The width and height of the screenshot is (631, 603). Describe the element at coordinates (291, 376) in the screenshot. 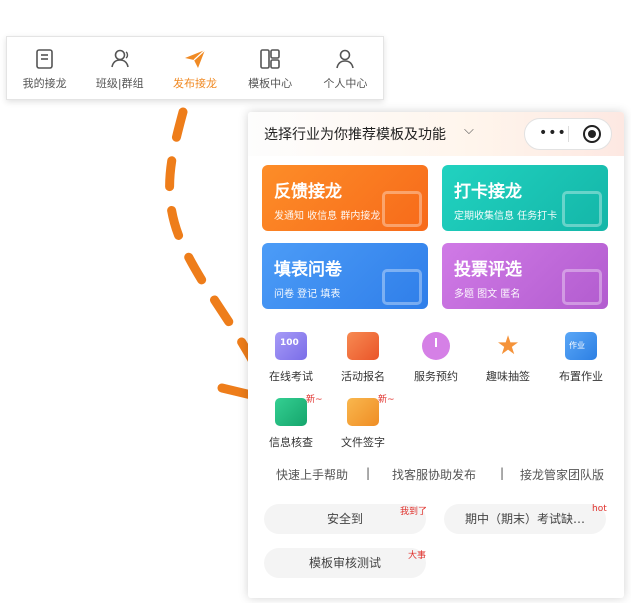

I see `feature-label: 在线考试` at that location.